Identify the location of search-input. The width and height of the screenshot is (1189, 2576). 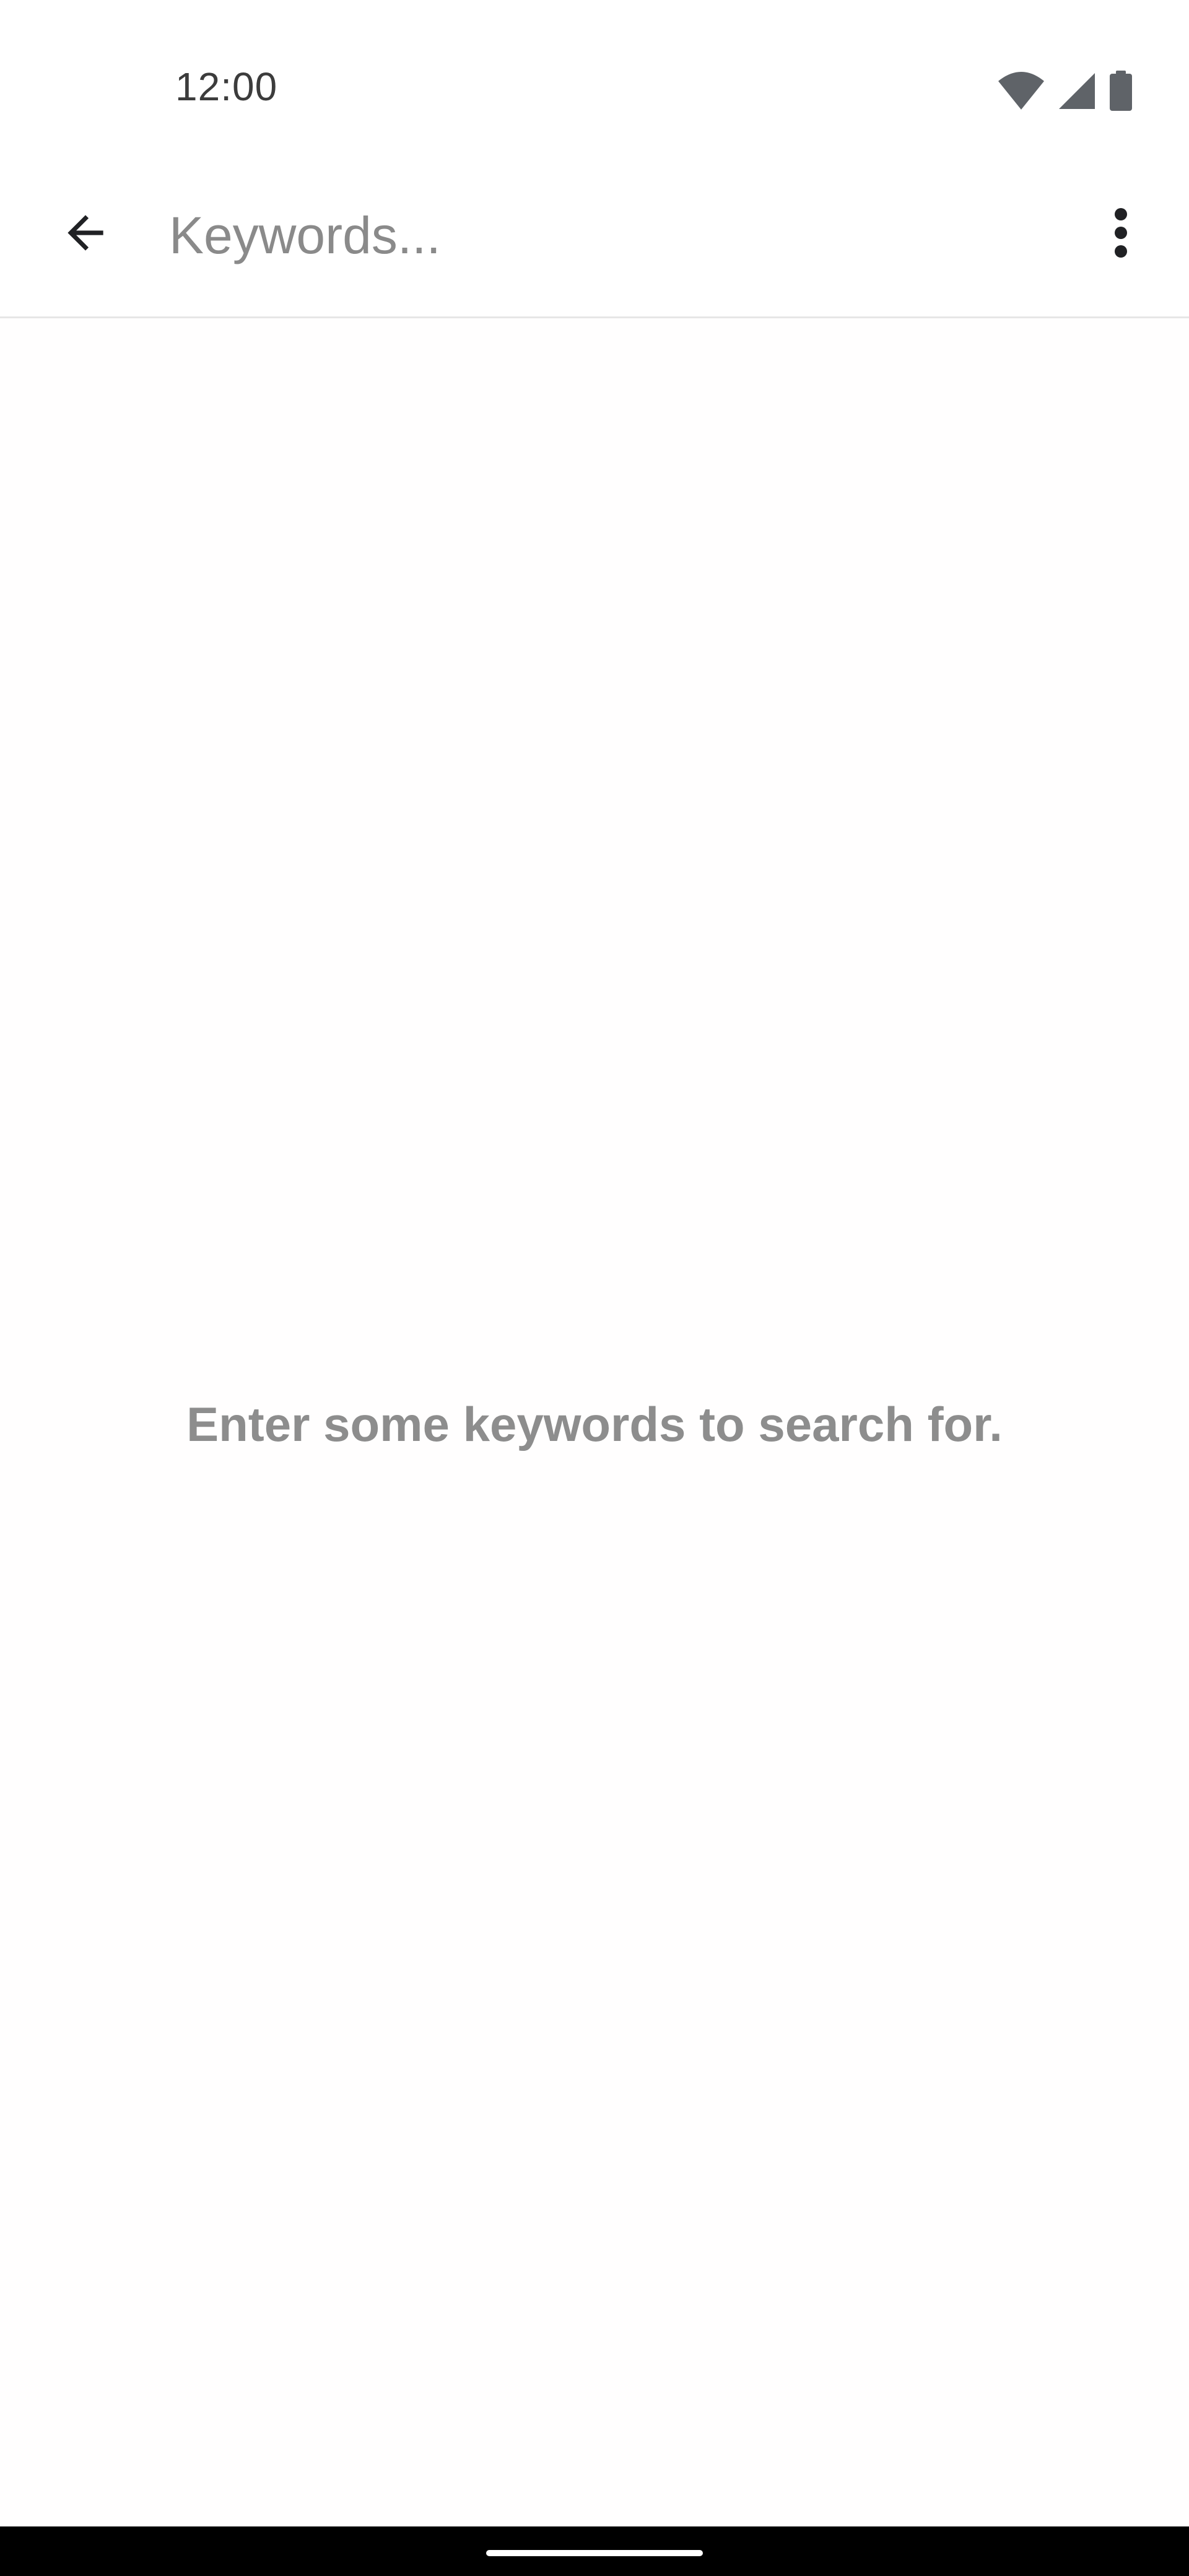
(618, 235).